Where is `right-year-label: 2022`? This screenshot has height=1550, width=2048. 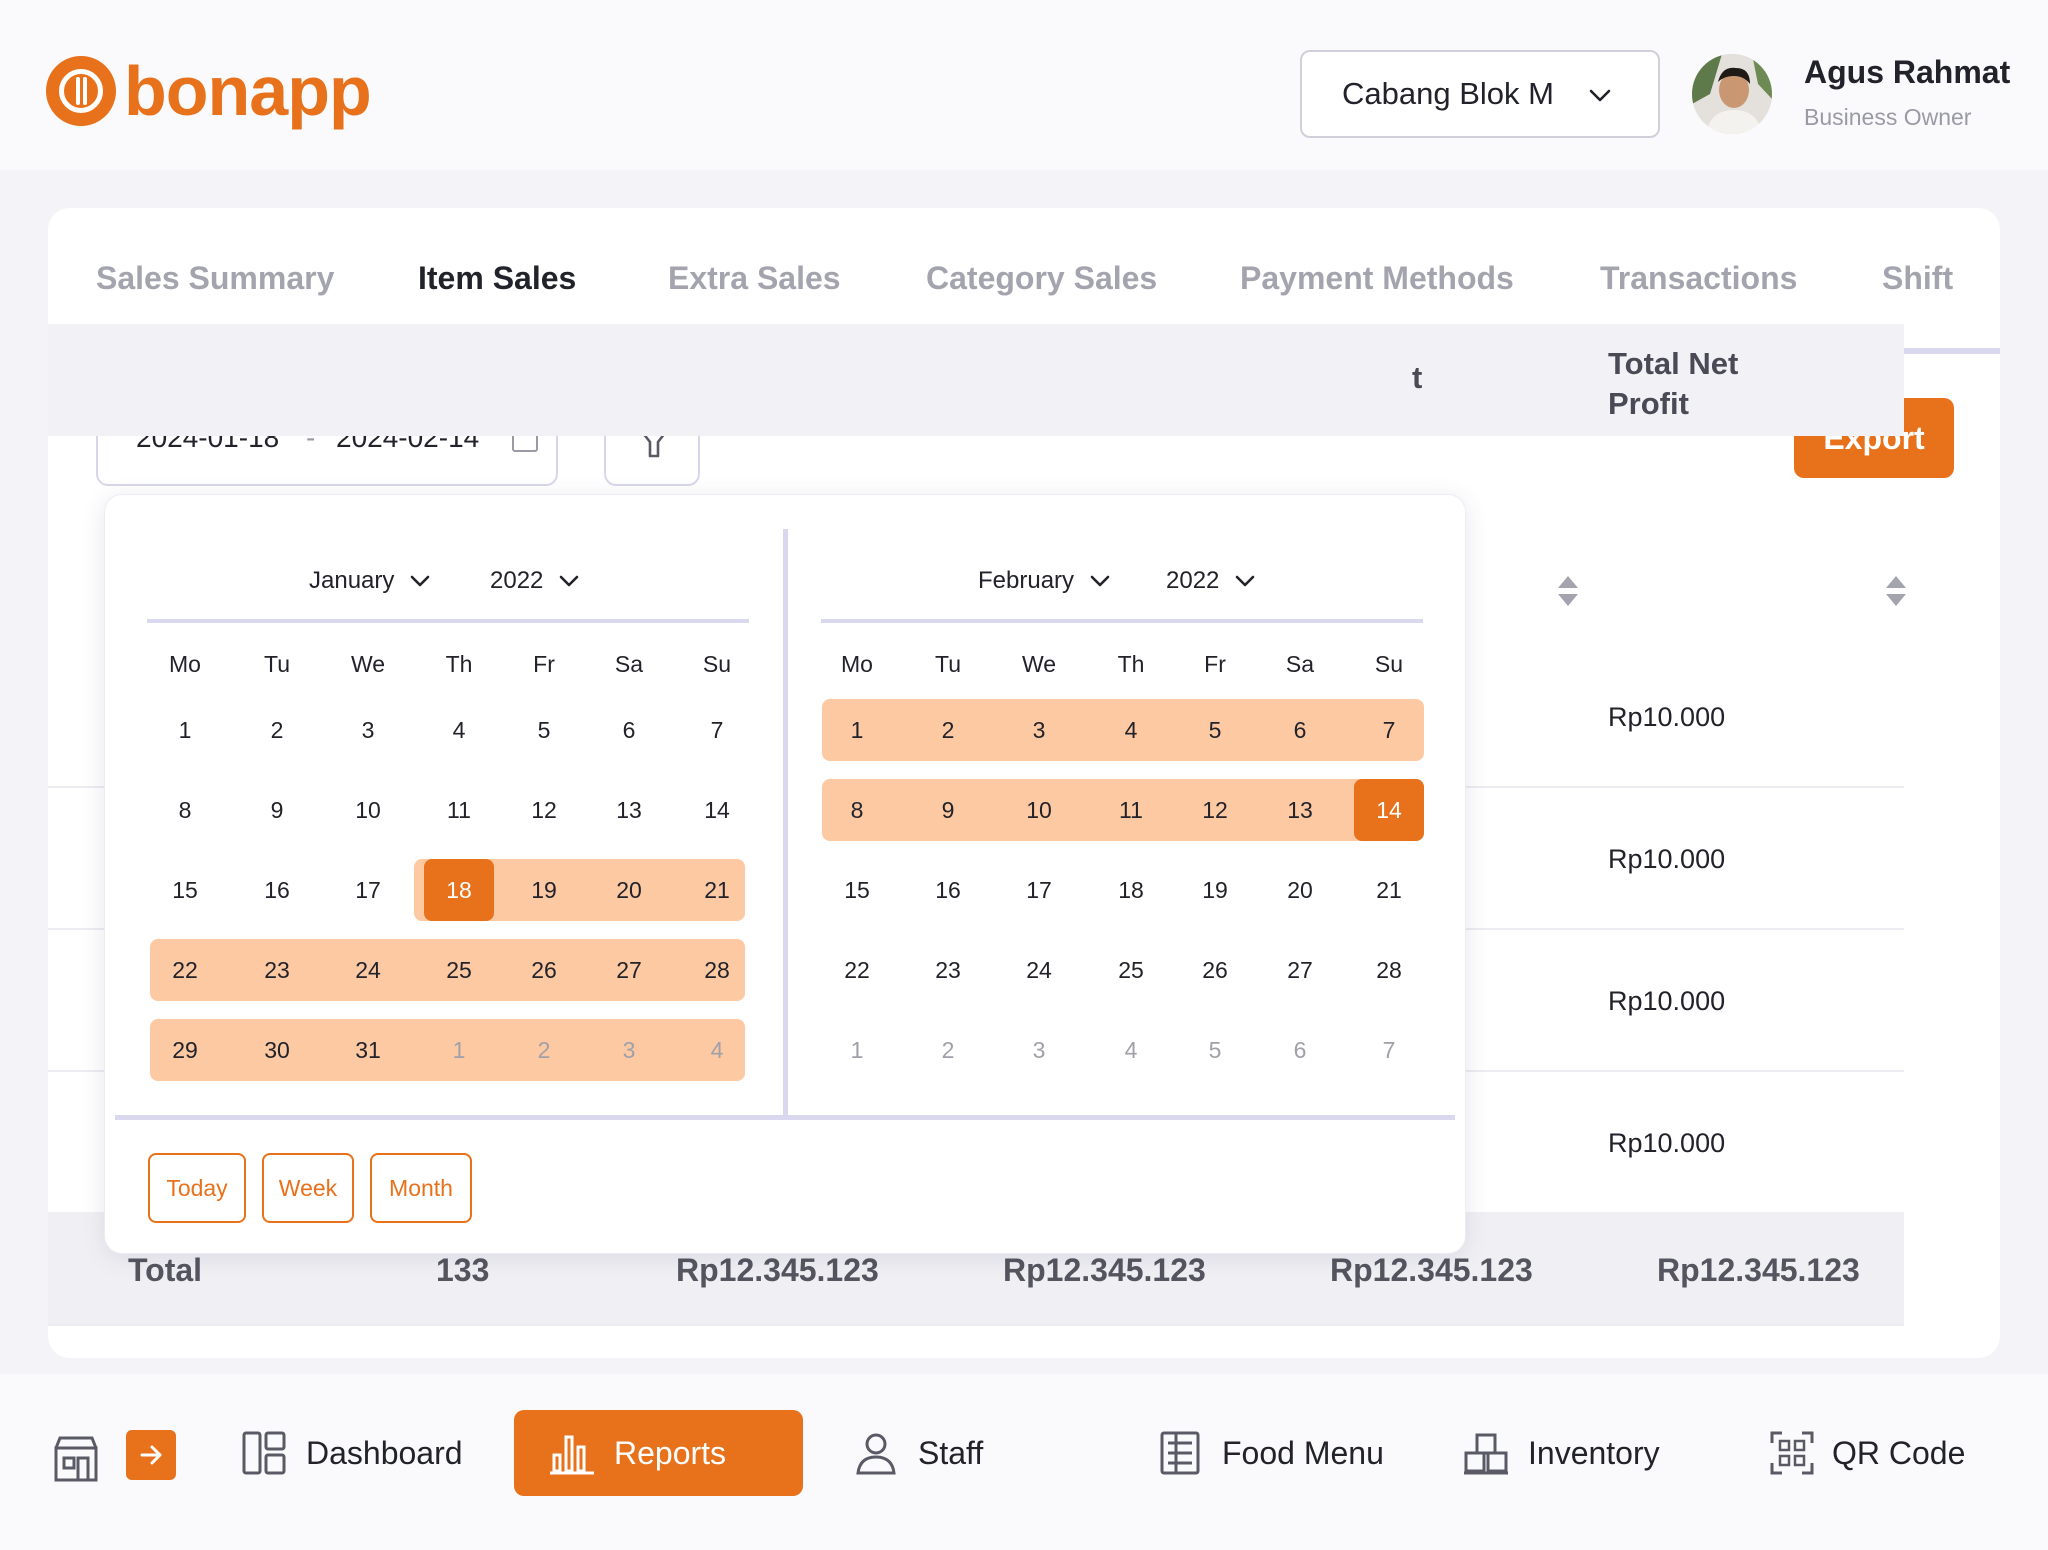 right-year-label: 2022 is located at coordinates (1193, 580).